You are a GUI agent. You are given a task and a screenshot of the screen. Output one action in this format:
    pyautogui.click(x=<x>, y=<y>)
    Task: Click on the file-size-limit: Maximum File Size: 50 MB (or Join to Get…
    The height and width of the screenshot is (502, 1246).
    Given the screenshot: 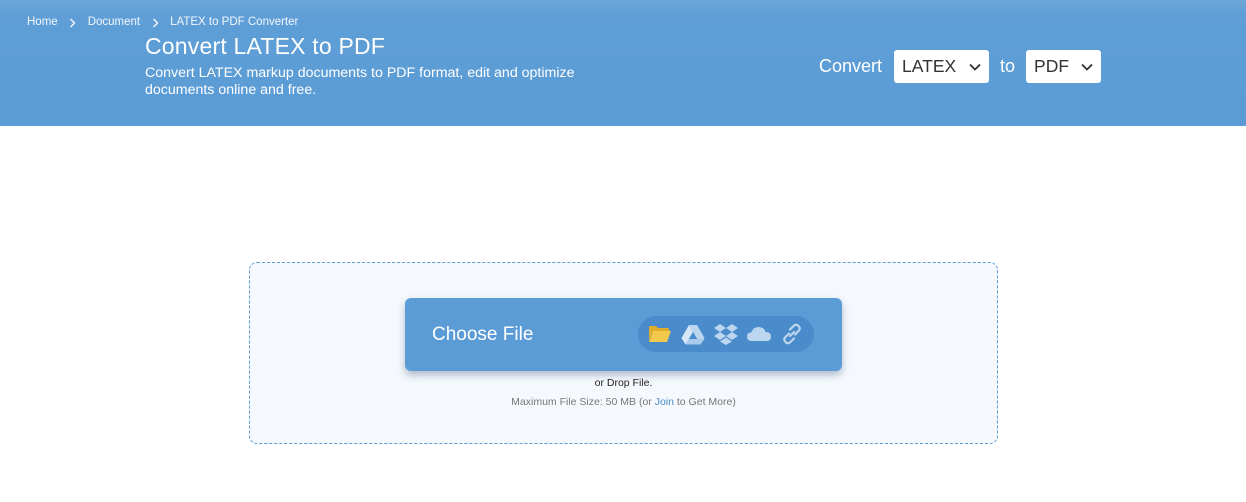 What is the action you would take?
    pyautogui.click(x=623, y=402)
    